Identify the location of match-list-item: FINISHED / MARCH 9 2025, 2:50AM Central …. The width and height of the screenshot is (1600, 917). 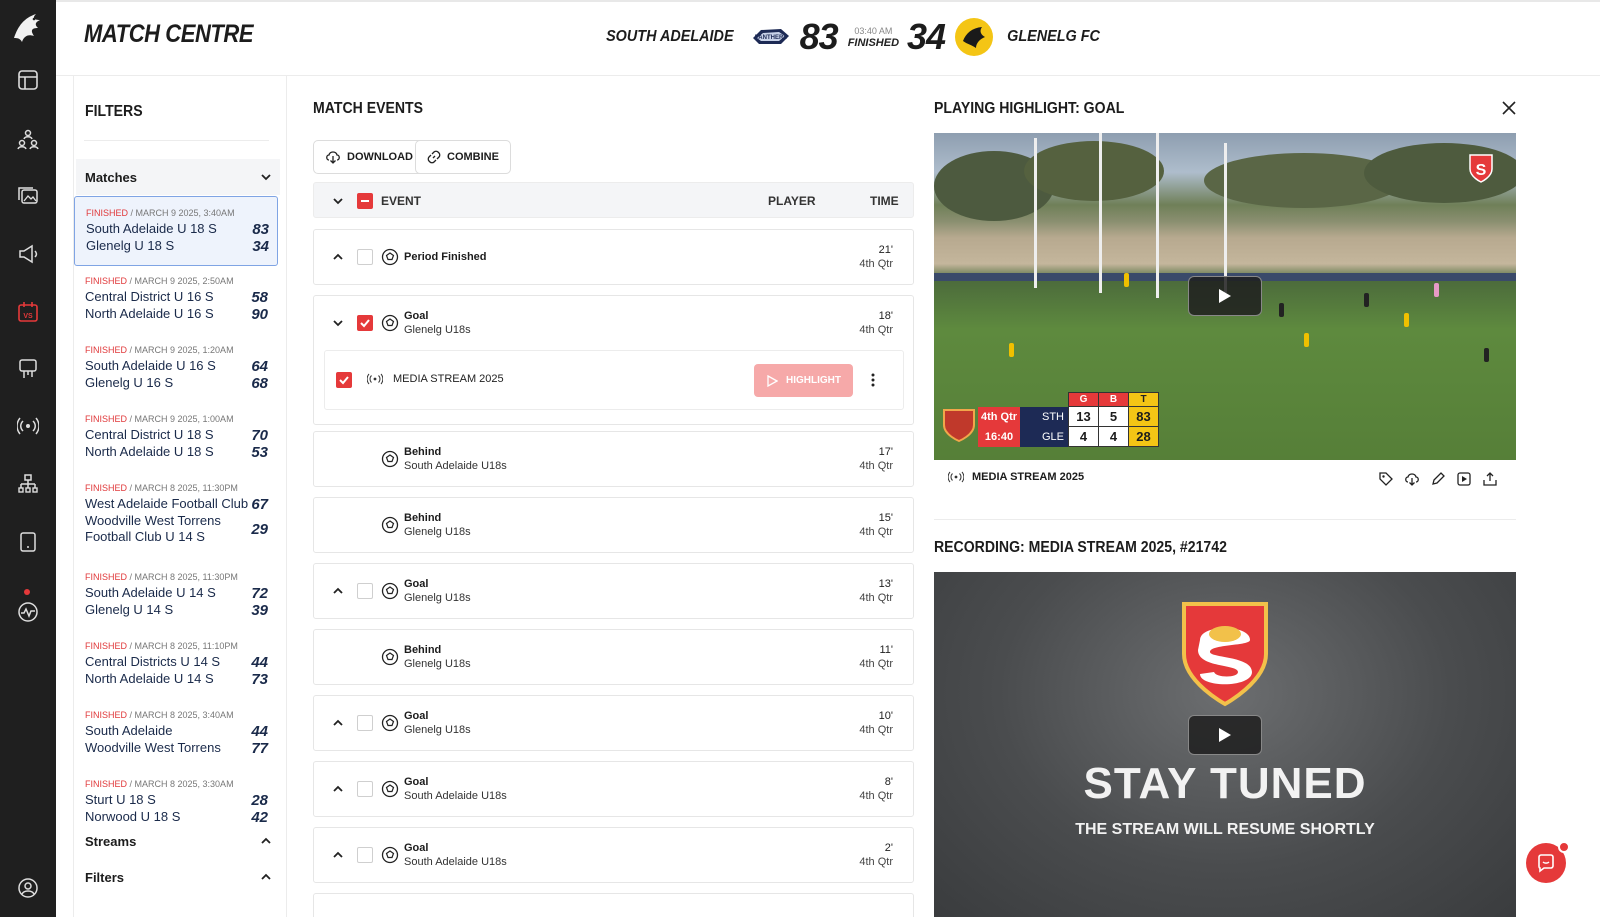
(176, 300).